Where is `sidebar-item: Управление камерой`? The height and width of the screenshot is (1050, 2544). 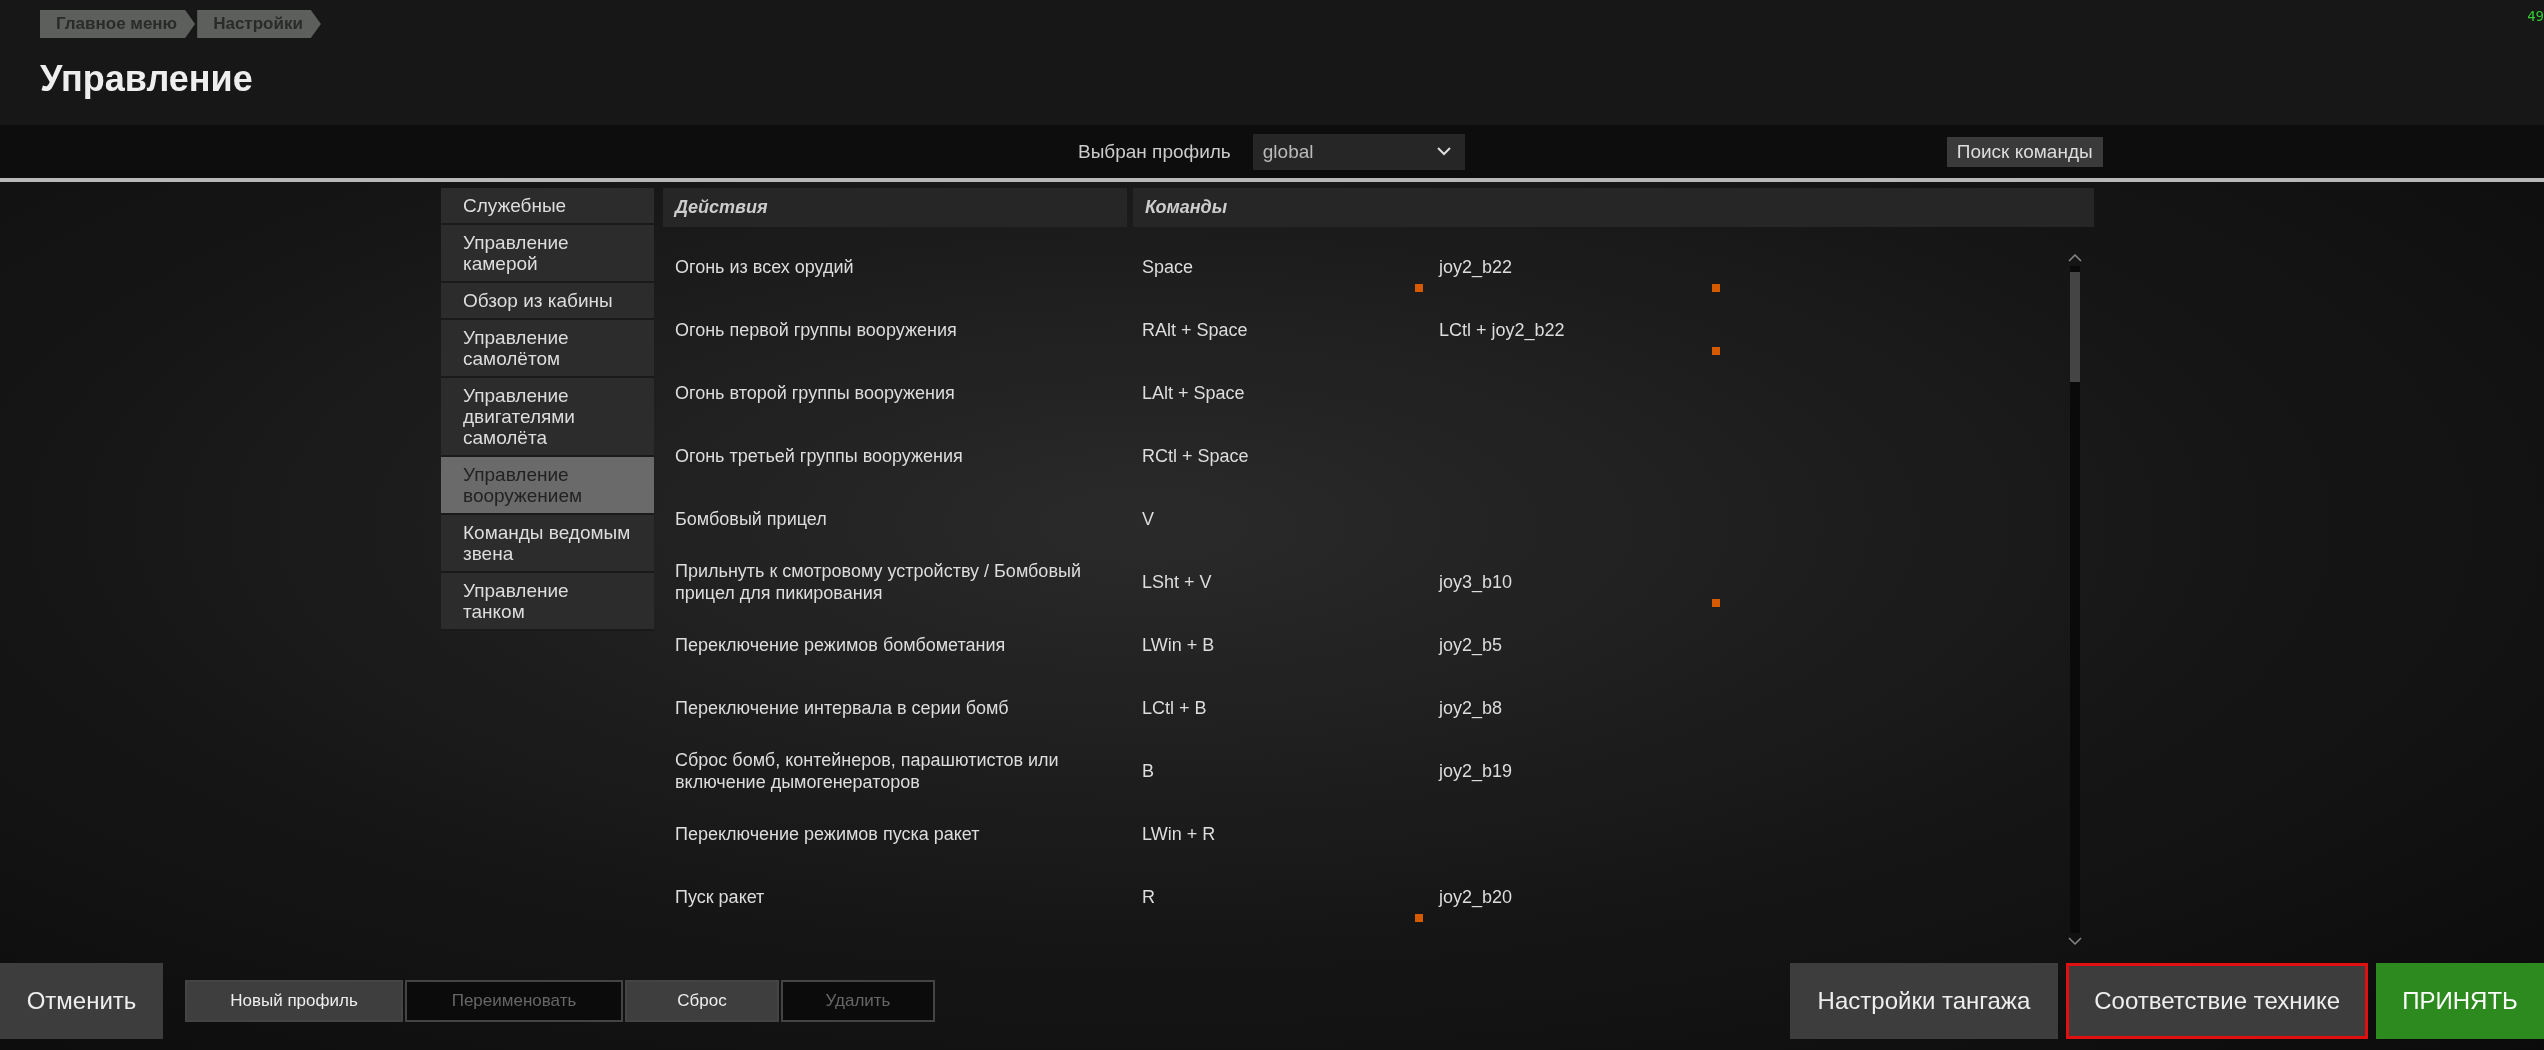
sidebar-item: Управление камерой is located at coordinates (547, 254).